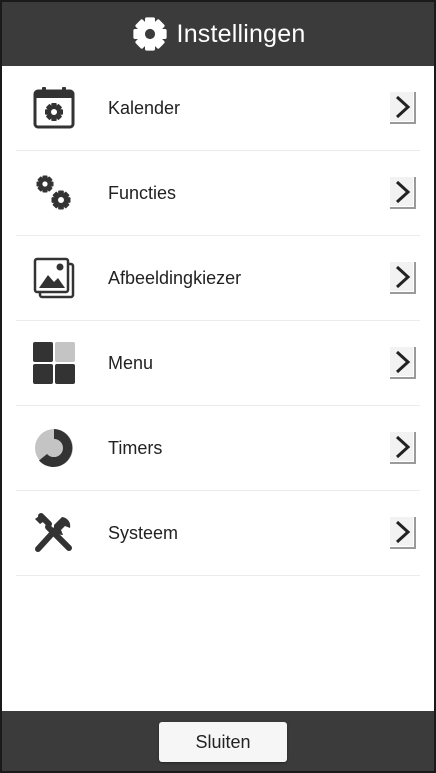 The width and height of the screenshot is (436, 773). Describe the element at coordinates (218, 448) in the screenshot. I see `settings-item-timers: Timers` at that location.